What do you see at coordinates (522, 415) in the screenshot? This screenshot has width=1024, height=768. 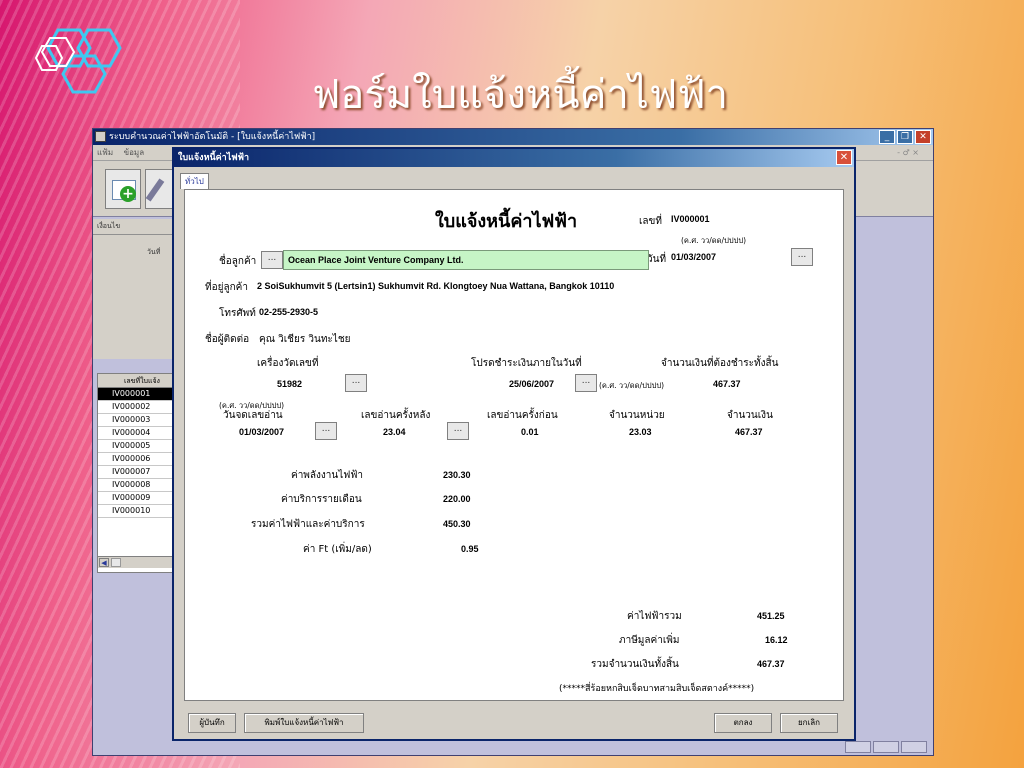 I see `prev-read-label: เลขอ่านครั้งก่อน` at bounding box center [522, 415].